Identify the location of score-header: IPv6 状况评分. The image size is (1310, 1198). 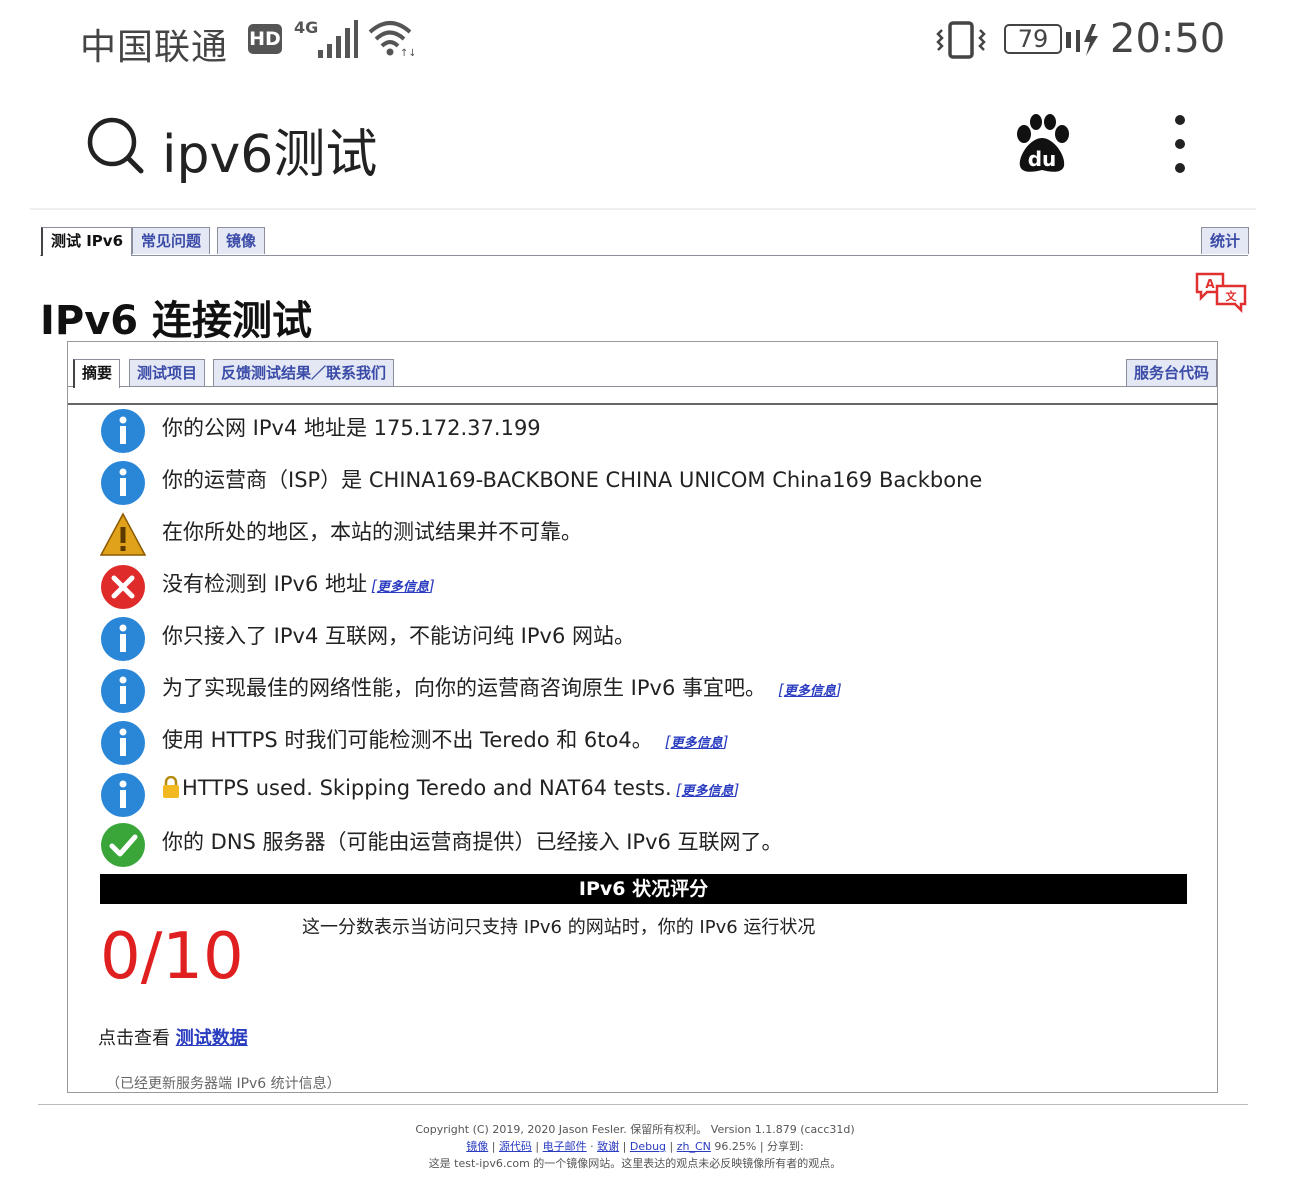
(643, 889).